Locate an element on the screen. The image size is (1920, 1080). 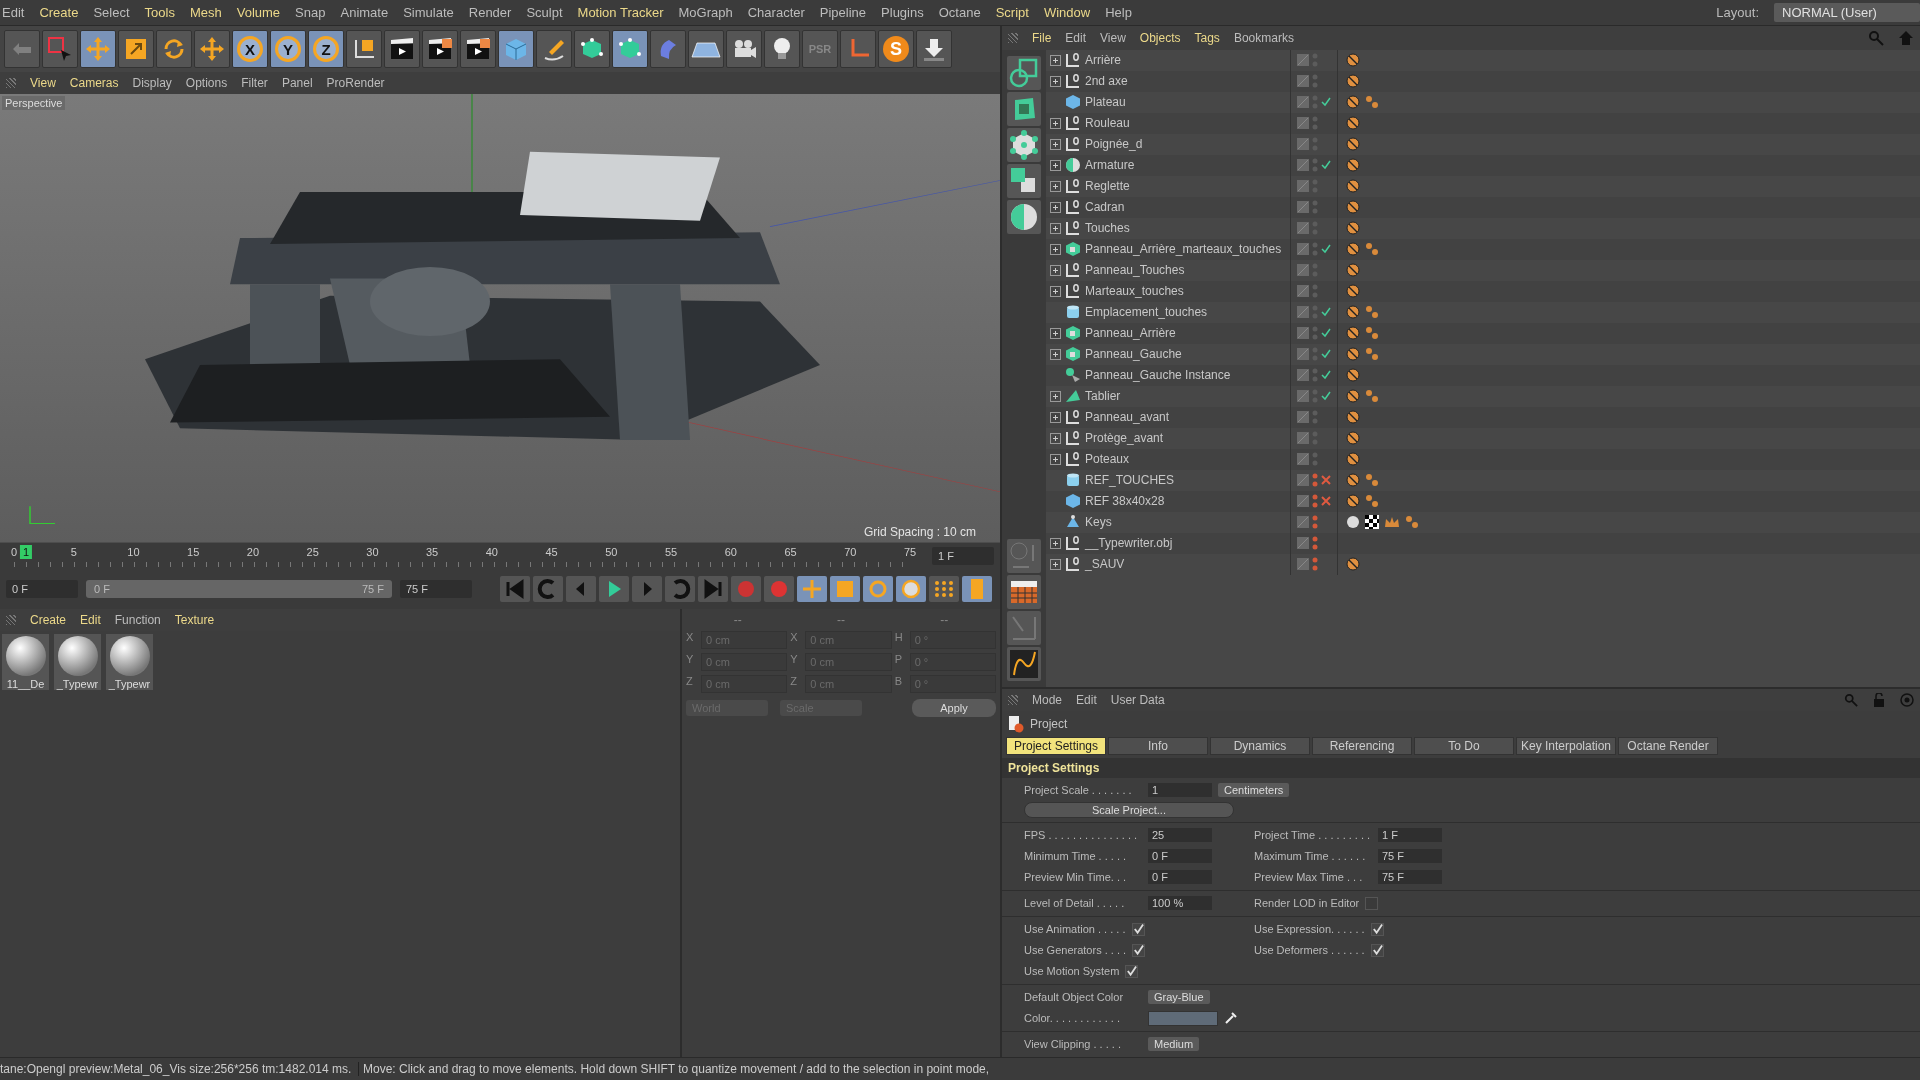
number-field: 1 is located at coordinates (1180, 790).